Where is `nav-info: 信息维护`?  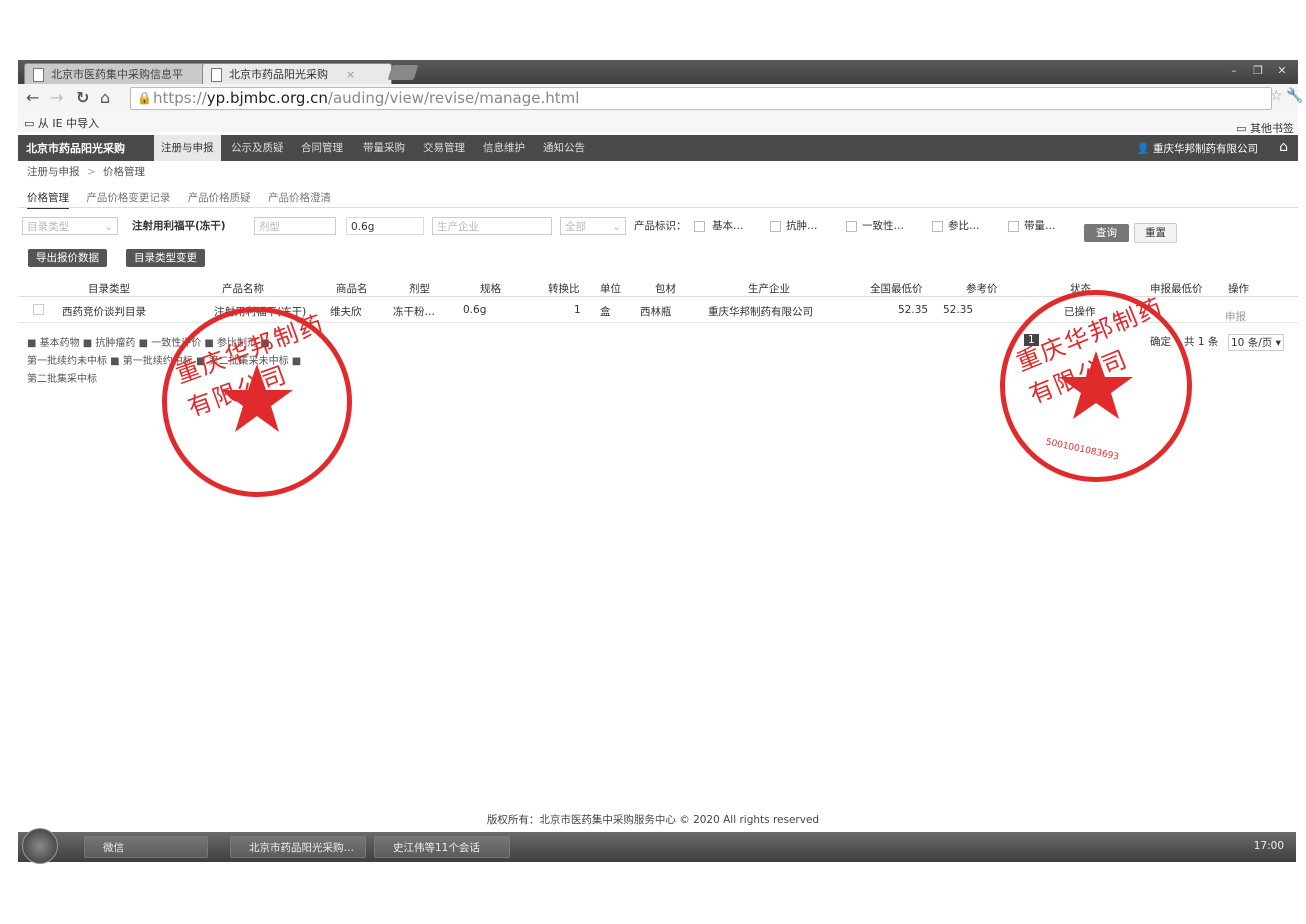
nav-info: 信息维护 is located at coordinates (504, 148).